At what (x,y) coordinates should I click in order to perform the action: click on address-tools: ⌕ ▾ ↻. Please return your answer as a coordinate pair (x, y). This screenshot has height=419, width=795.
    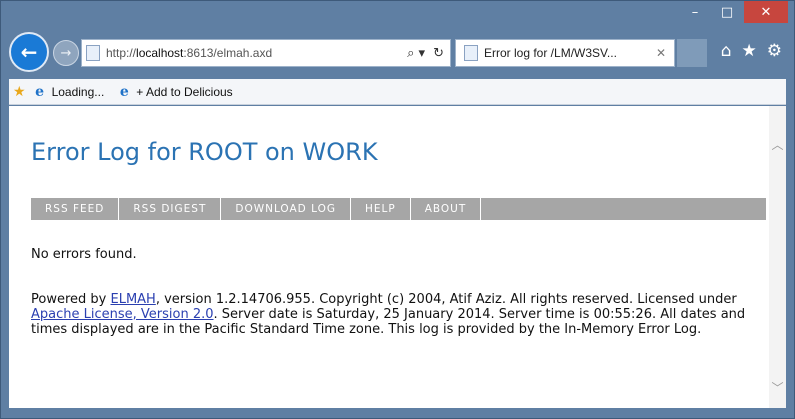
    Looking at the image, I should click on (428, 53).